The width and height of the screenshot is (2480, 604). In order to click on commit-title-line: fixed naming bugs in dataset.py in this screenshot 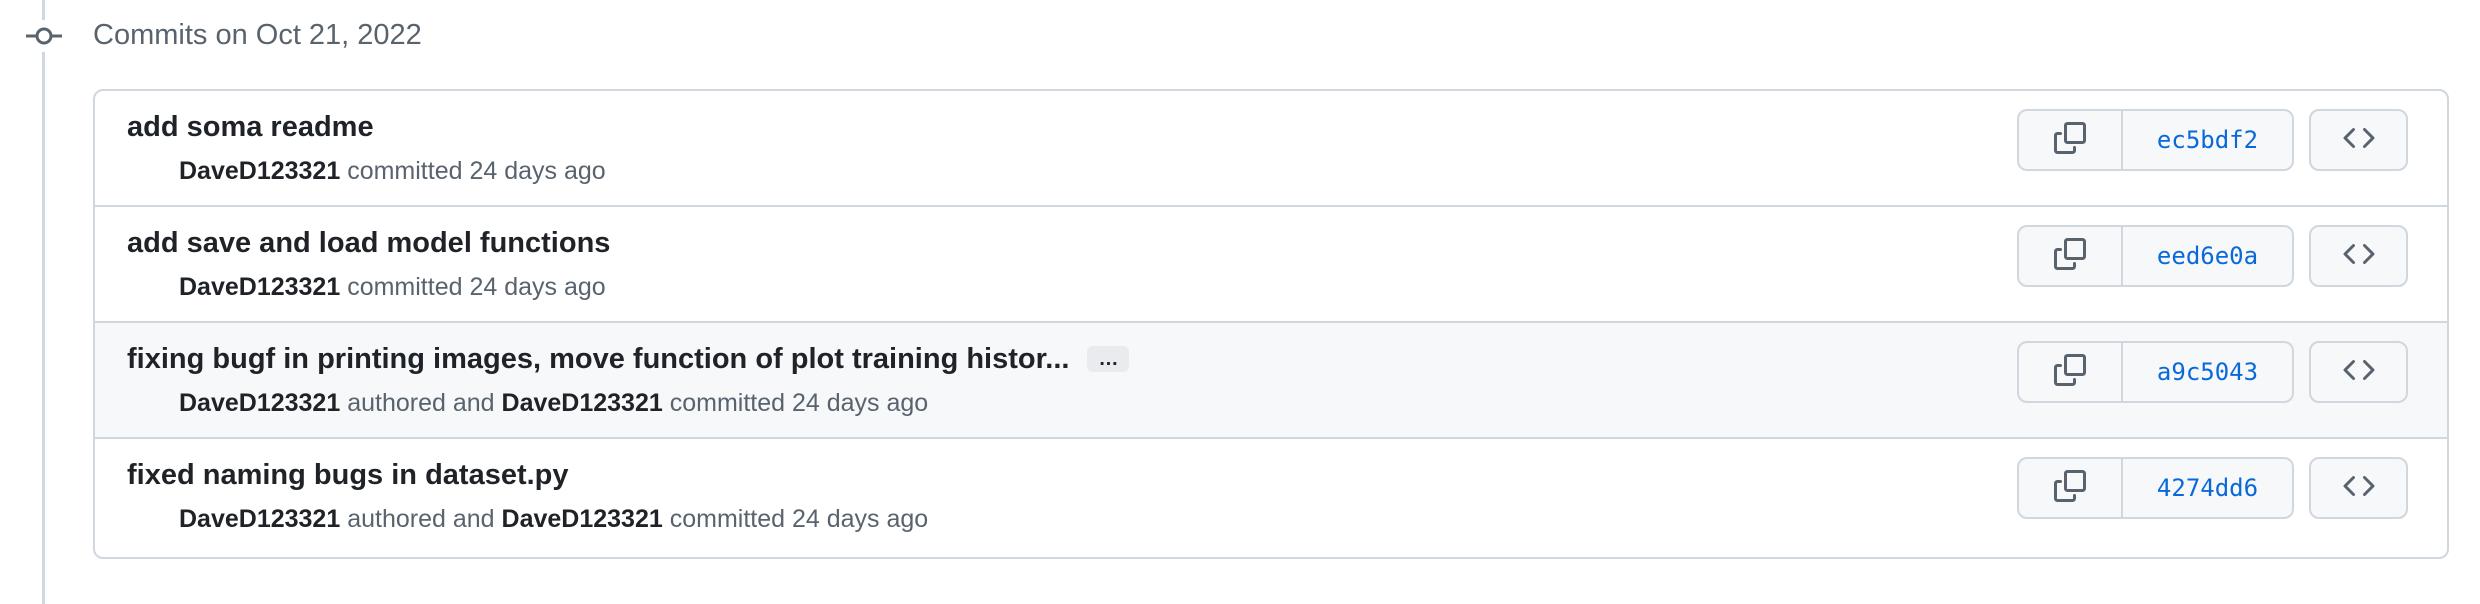, I will do `click(348, 475)`.